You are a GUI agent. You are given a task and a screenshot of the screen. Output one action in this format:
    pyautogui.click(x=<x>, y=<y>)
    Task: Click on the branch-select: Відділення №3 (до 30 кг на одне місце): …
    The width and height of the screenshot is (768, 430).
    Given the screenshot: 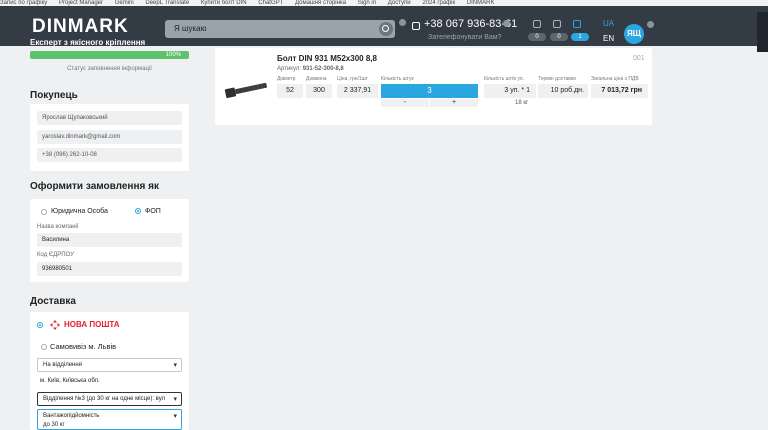 What is the action you would take?
    pyautogui.click(x=109, y=399)
    